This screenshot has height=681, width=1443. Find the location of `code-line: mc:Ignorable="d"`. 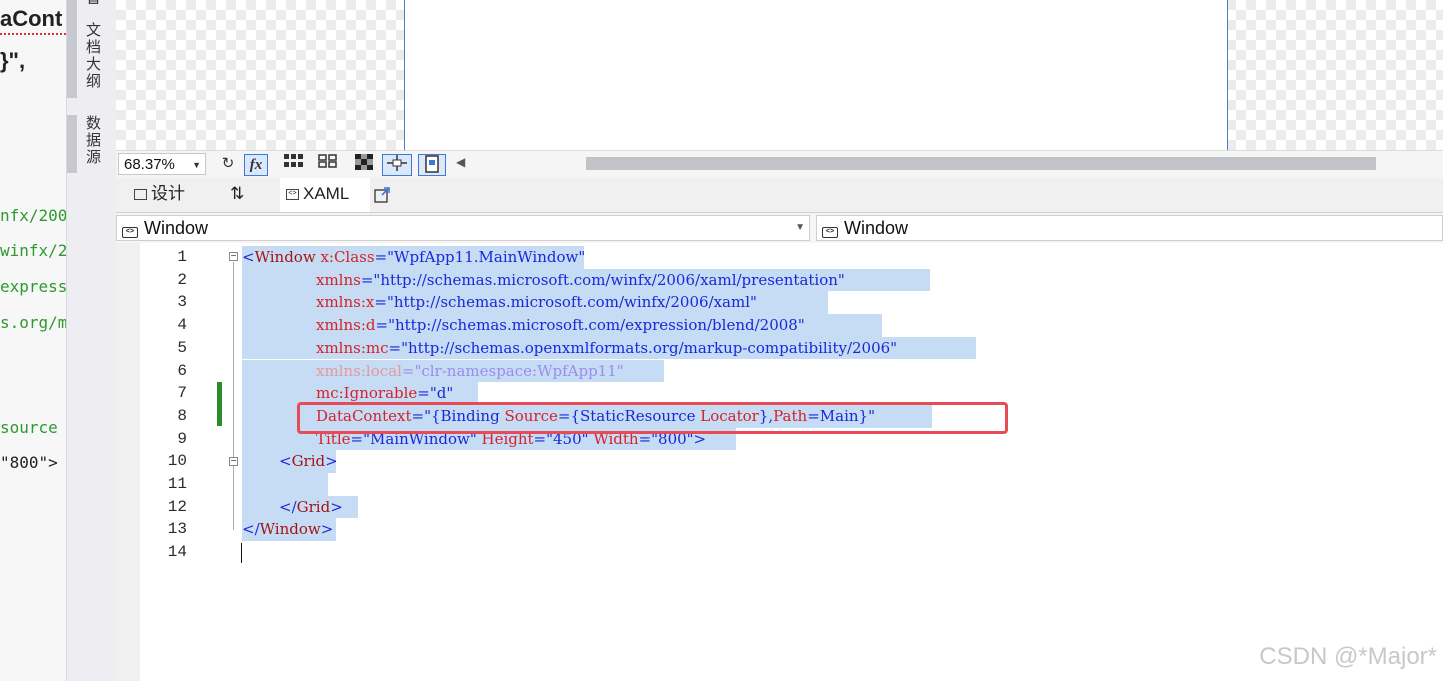

code-line: mc:Ignorable="d" is located at coordinates (384, 393).